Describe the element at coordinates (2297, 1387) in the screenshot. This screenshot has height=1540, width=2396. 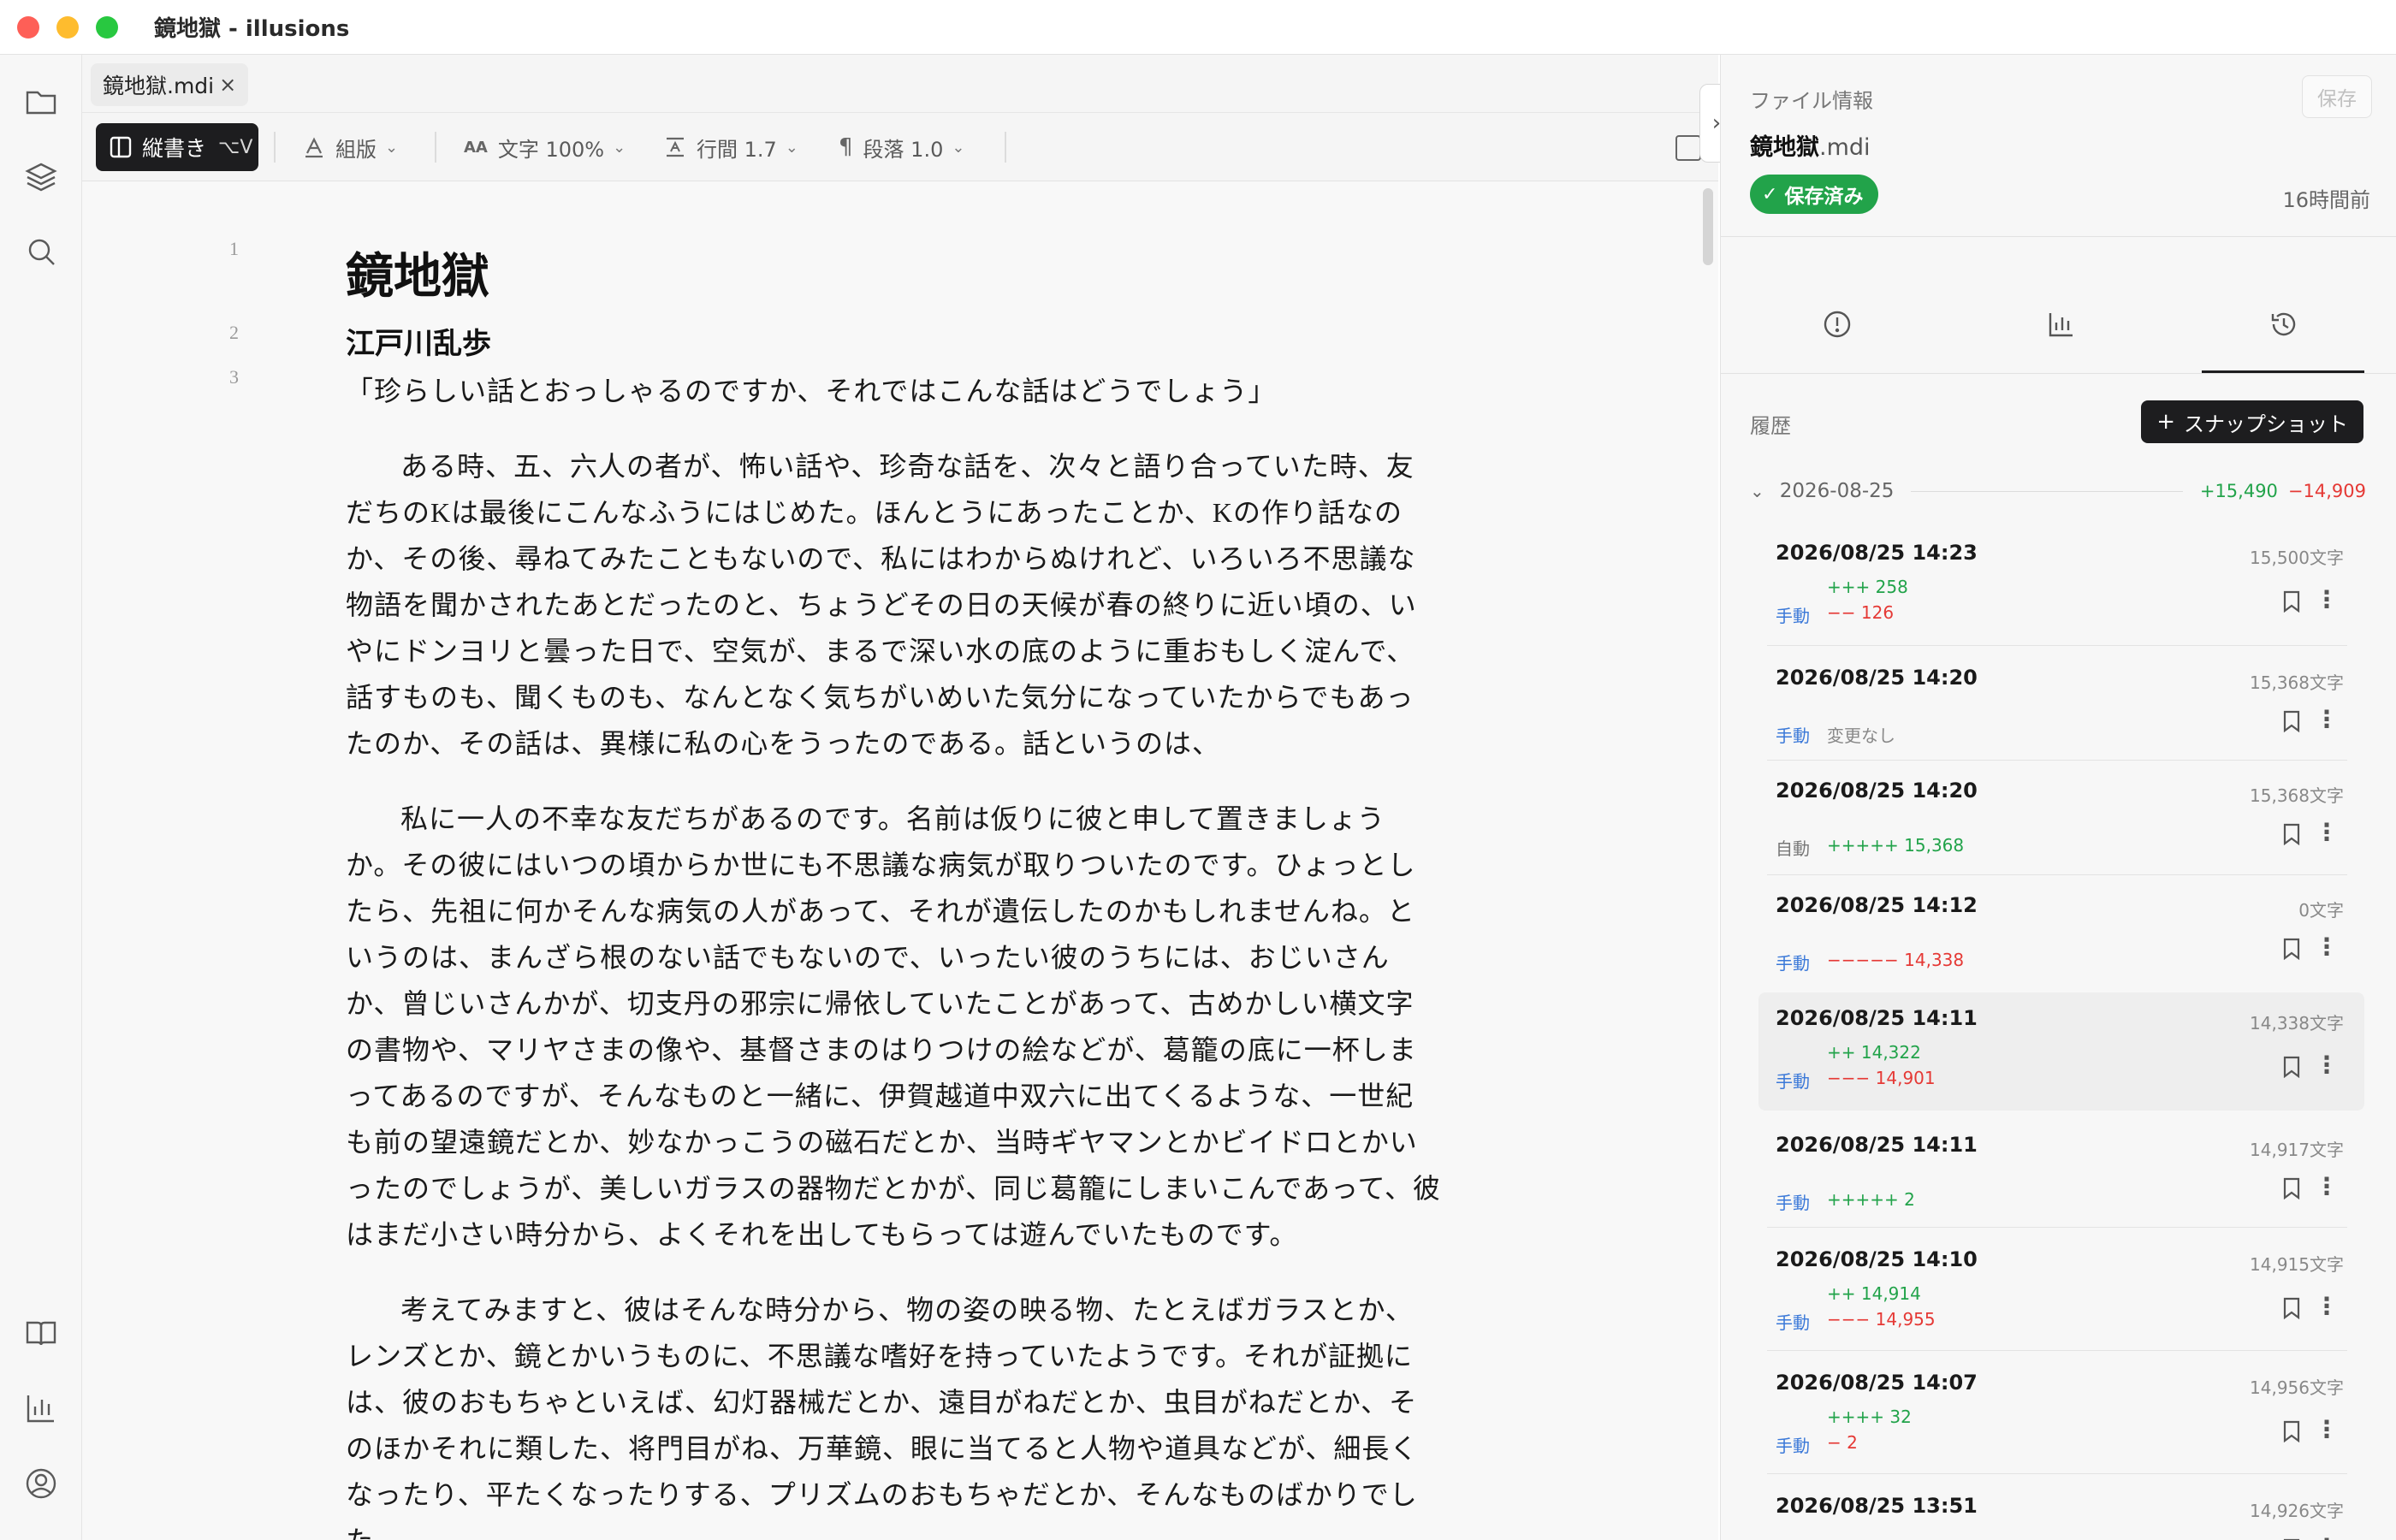
I see `history-entry-char-count: 14,956文字` at that location.